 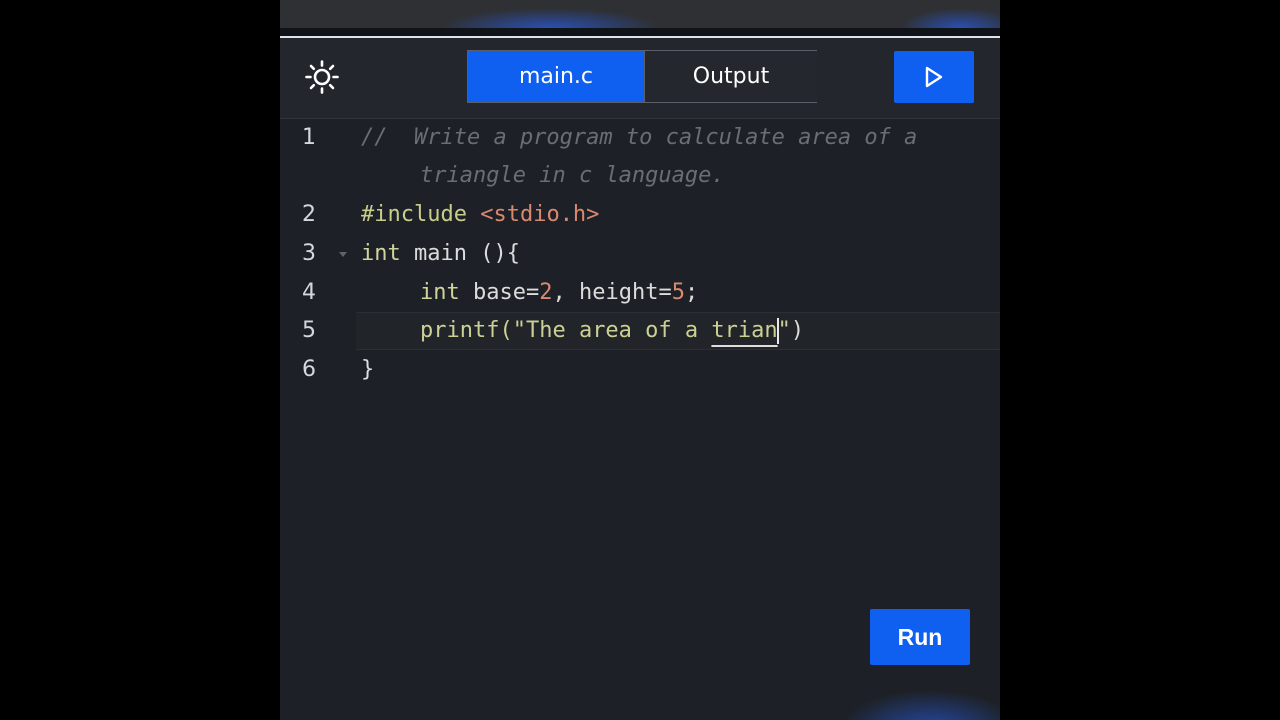 What do you see at coordinates (309, 330) in the screenshot?
I see `line-number: 5` at bounding box center [309, 330].